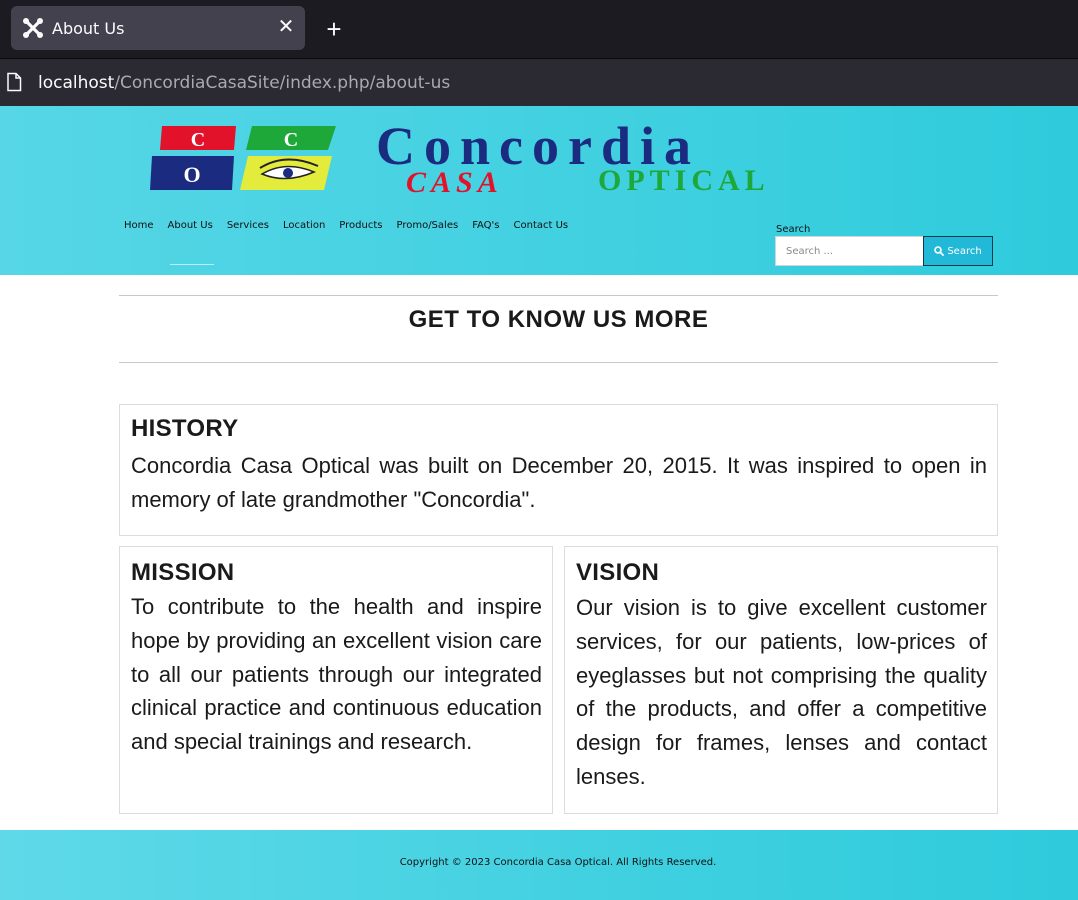 The height and width of the screenshot is (900, 1078). I want to click on nav-location: Location, so click(304, 225).